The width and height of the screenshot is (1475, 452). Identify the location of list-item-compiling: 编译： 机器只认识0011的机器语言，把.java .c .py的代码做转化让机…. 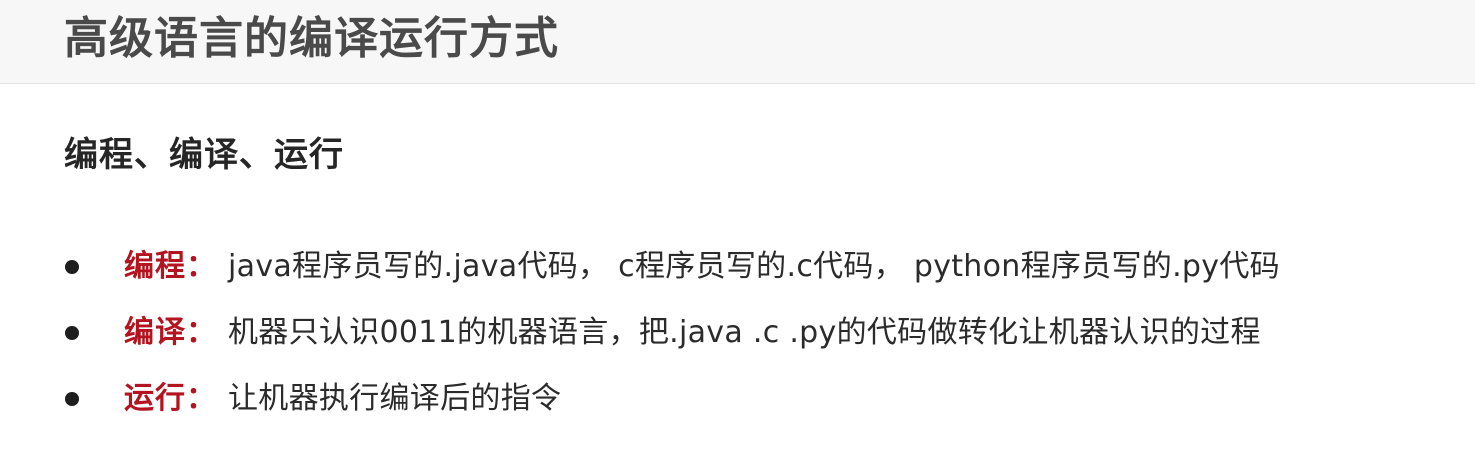
(737, 339).